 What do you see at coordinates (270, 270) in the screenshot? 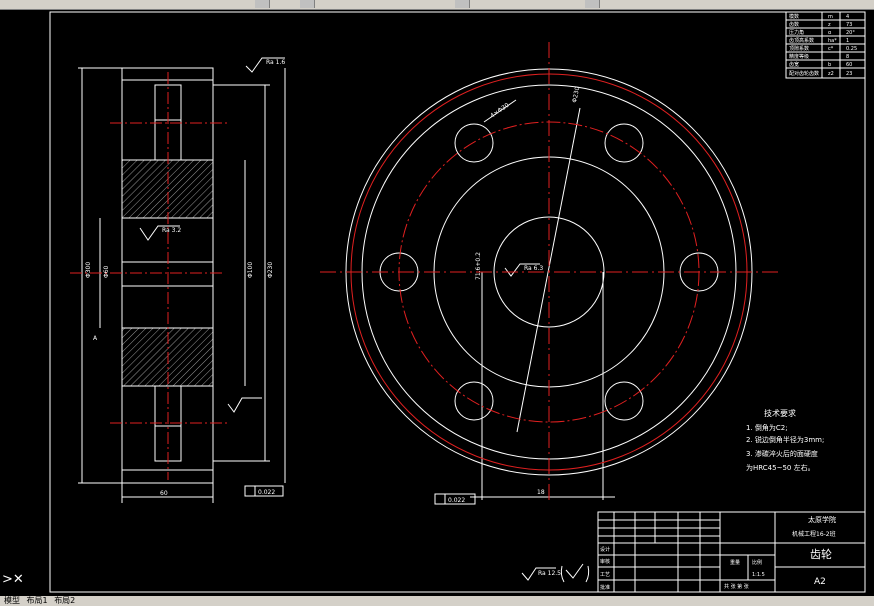
I see `dim-bolt-circle: Φ230` at bounding box center [270, 270].